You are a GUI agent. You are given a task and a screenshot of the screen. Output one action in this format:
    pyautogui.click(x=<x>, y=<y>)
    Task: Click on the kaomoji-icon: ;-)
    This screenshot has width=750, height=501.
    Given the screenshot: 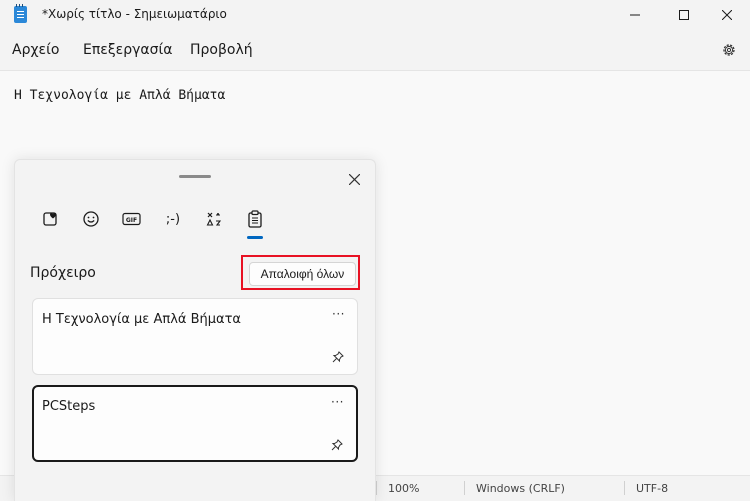 What is the action you would take?
    pyautogui.click(x=173, y=219)
    